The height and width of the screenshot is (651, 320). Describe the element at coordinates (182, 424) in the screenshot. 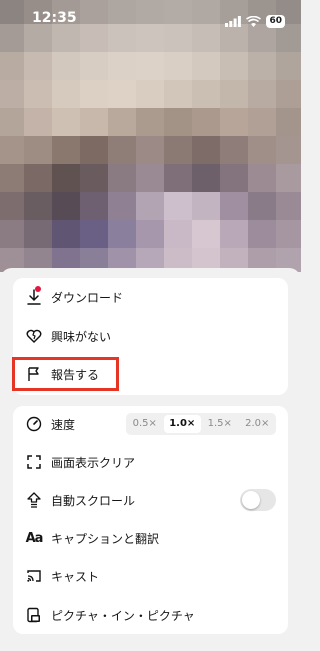

I see `speed-option-1-0: 1.0×` at that location.